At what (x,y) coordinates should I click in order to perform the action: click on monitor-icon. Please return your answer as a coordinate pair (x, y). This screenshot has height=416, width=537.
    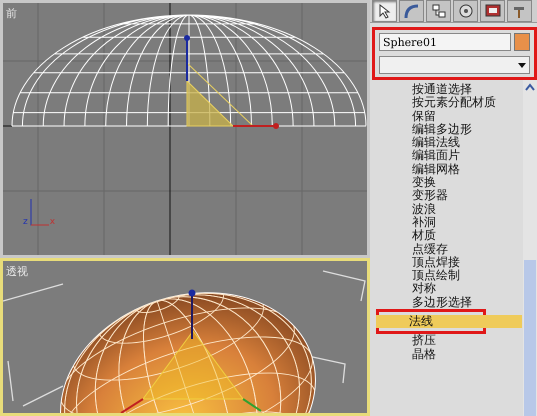
    Looking at the image, I should click on (493, 11).